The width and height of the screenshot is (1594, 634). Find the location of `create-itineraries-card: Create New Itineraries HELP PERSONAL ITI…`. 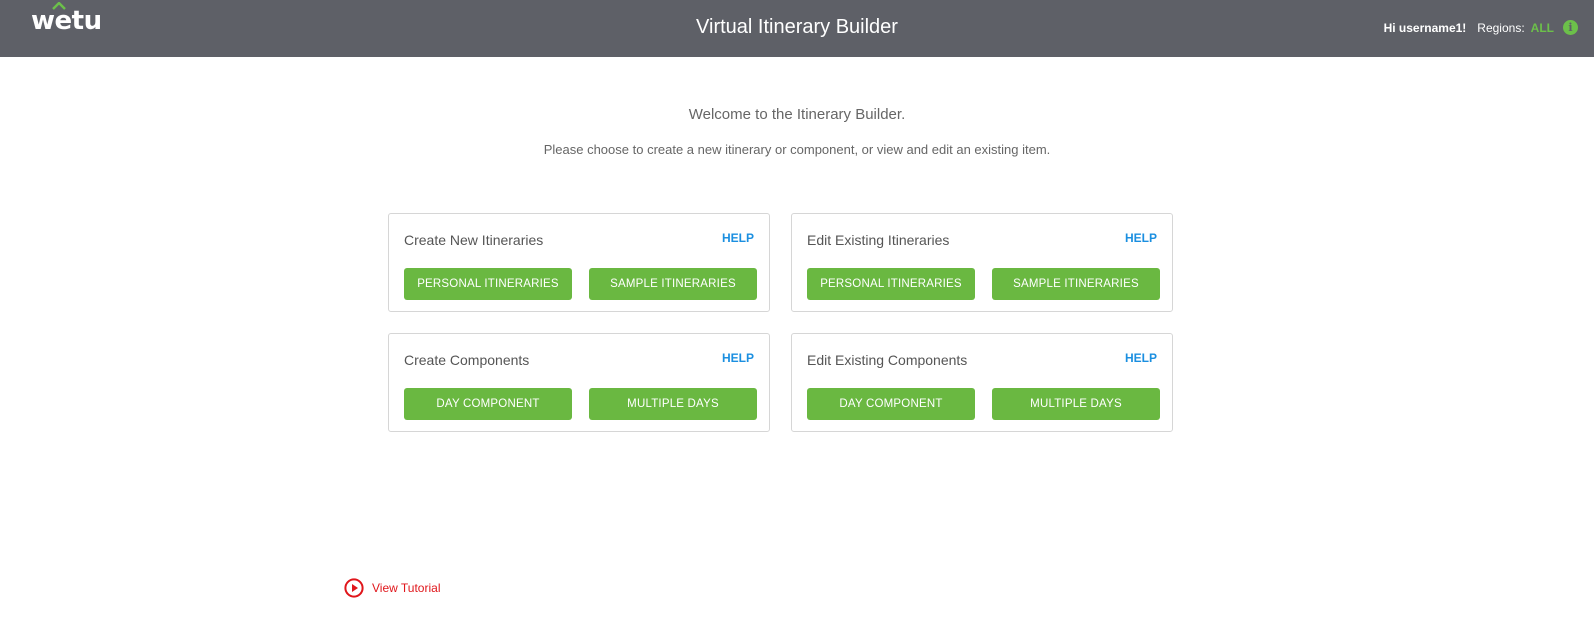

create-itineraries-card: Create New Itineraries HELP PERSONAL ITI… is located at coordinates (579, 262).